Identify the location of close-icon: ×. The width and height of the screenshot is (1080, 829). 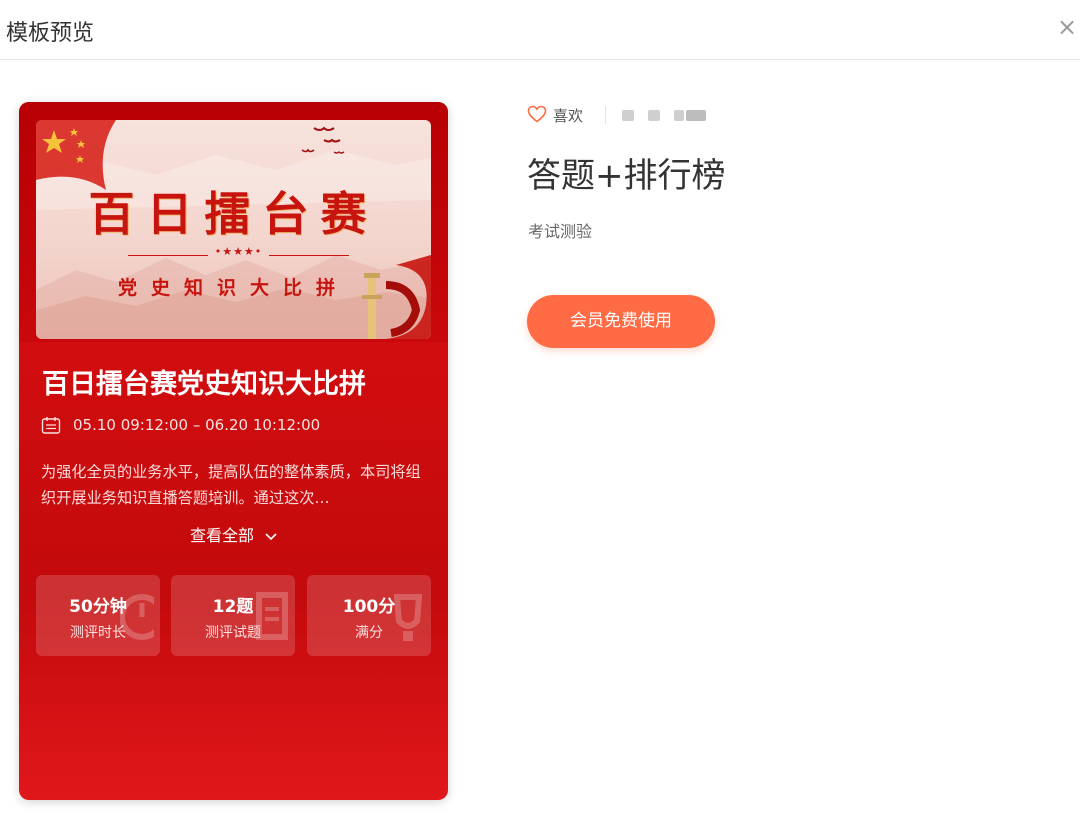
(1067, 27).